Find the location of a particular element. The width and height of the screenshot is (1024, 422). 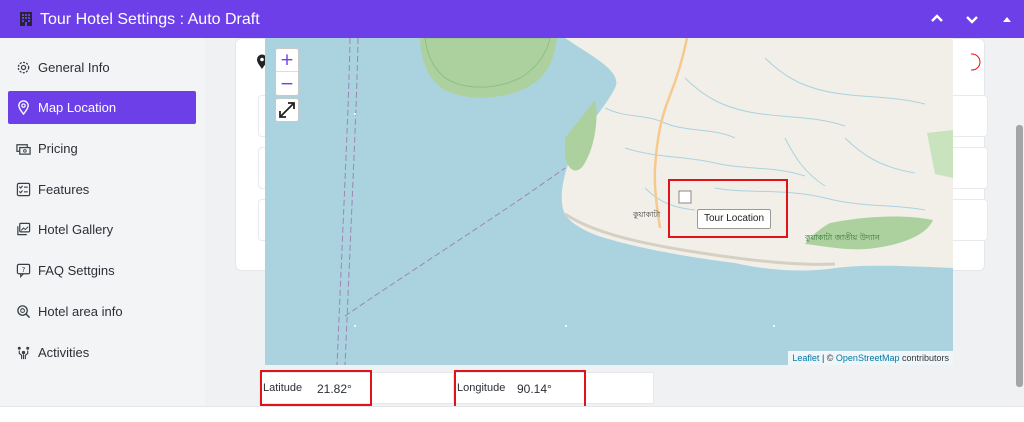

money-stack-icon is located at coordinates (23, 149).